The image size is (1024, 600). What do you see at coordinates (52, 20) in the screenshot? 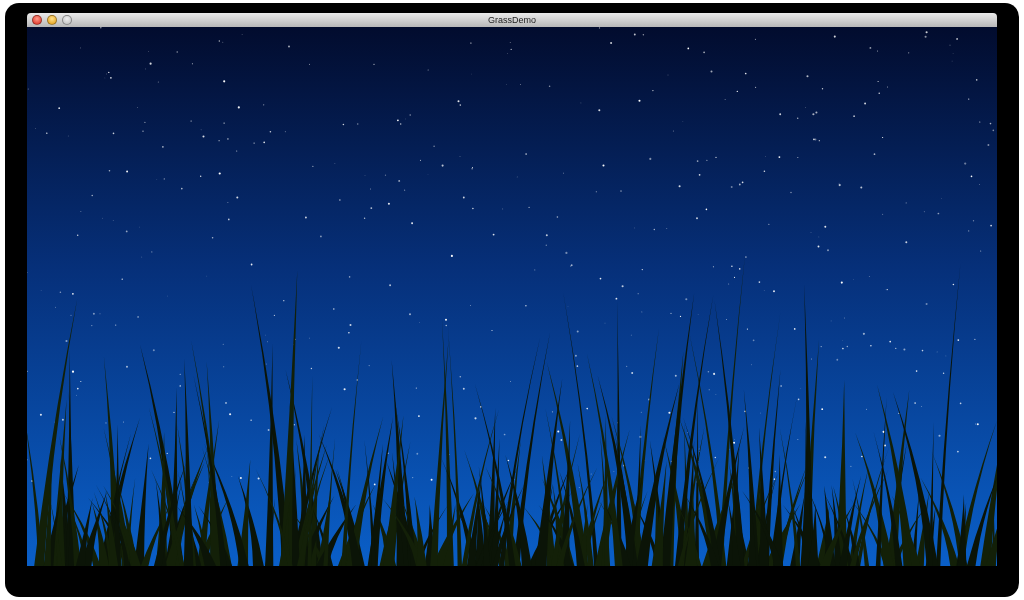
I see `minimize-button` at bounding box center [52, 20].